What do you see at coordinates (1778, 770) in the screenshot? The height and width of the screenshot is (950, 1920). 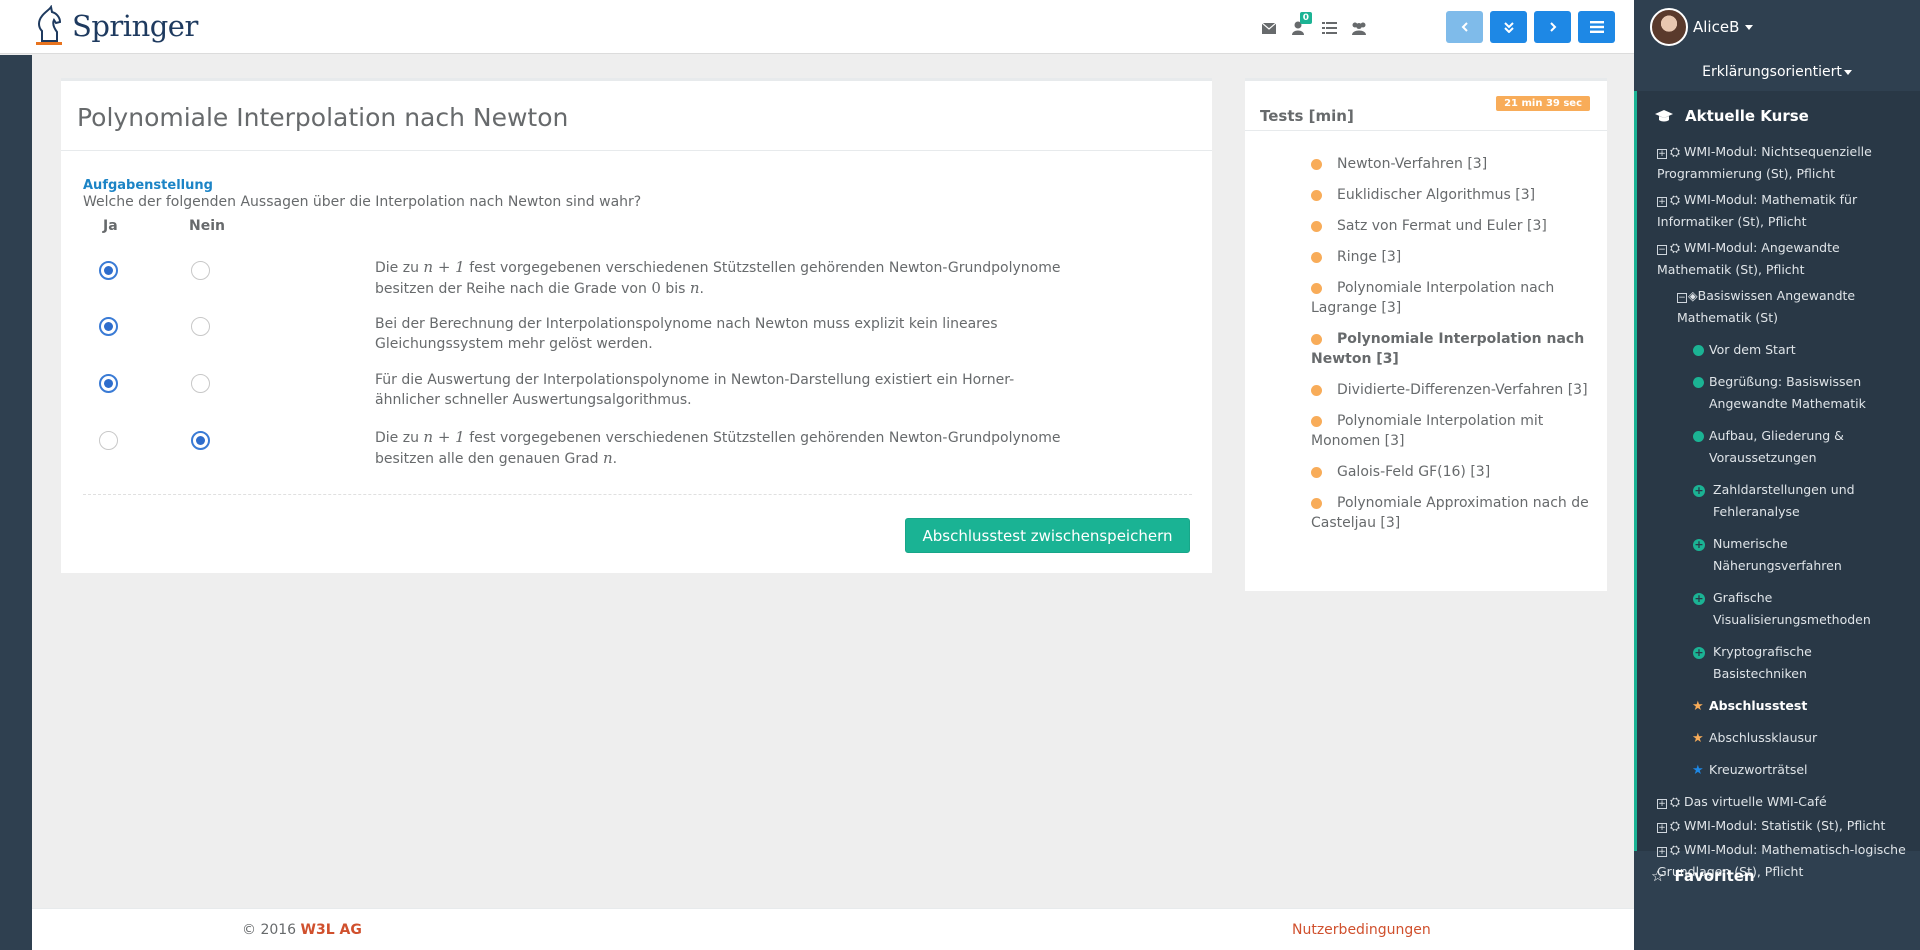 I see `chapter-item: ★ Kreuzworträtsel` at bounding box center [1778, 770].